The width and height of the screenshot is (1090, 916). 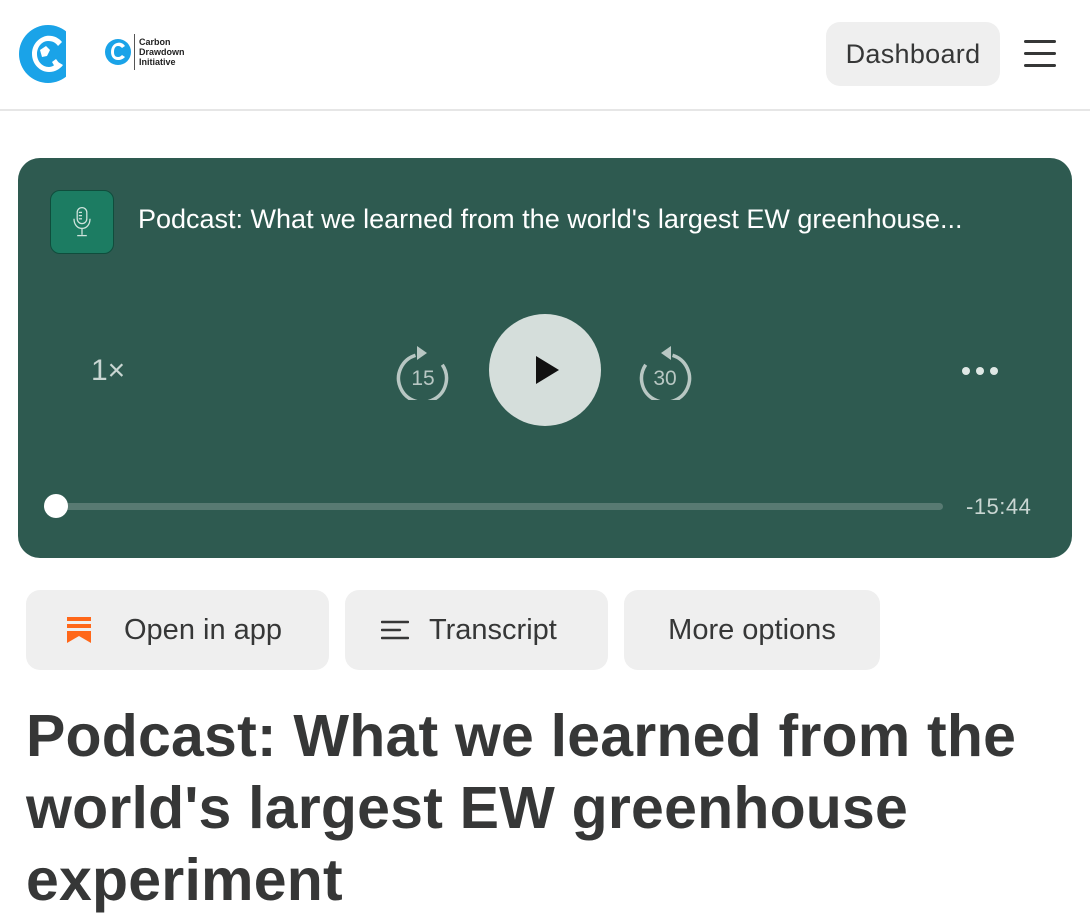 I want to click on carbon-drawdown-logo: Carbon Drawdown Initiative, so click(x=144, y=52).